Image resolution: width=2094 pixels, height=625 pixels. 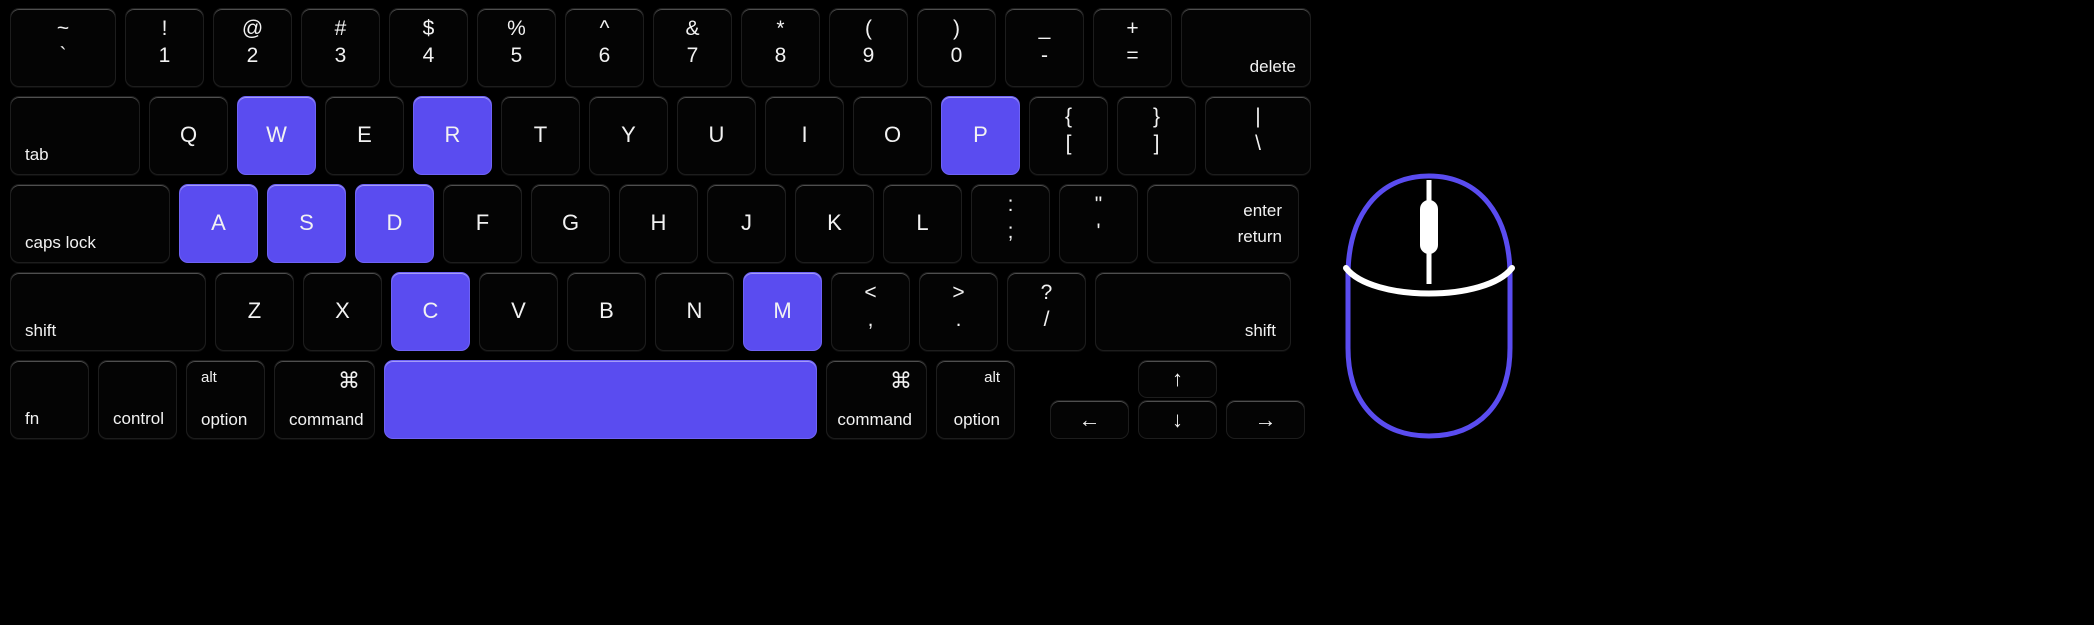 I want to click on key-o: O, so click(x=892, y=135).